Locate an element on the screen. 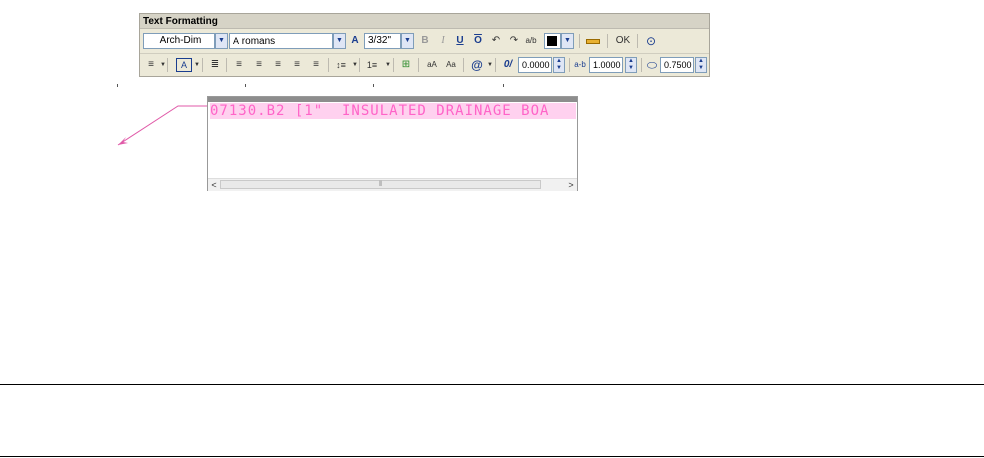 The image size is (984, 458). uppercase-icon: aA is located at coordinates (432, 65).